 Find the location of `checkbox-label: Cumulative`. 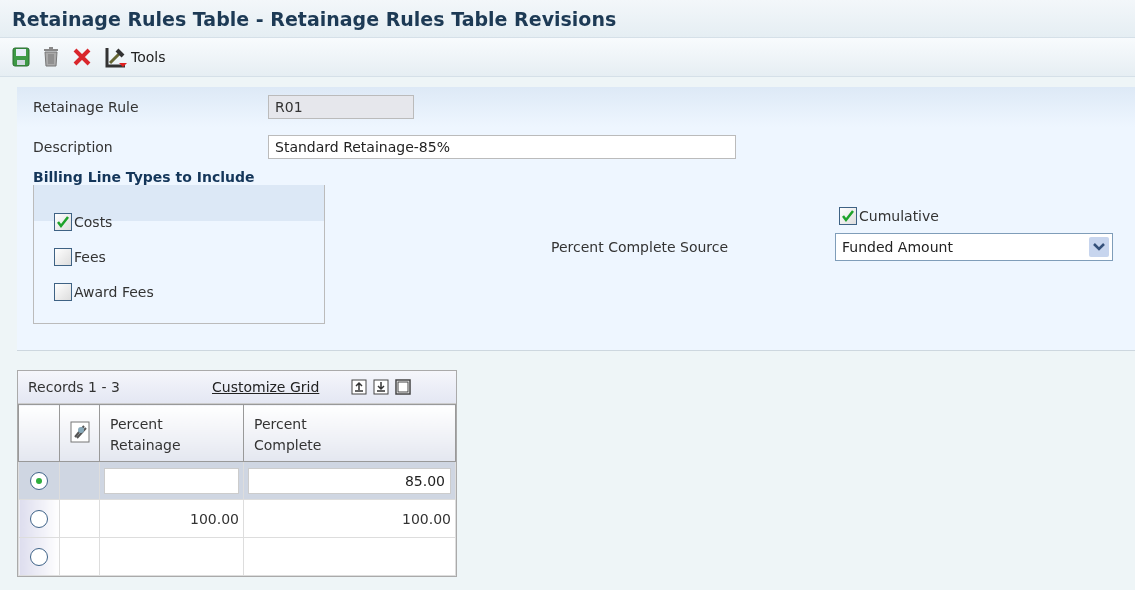

checkbox-label: Cumulative is located at coordinates (899, 216).